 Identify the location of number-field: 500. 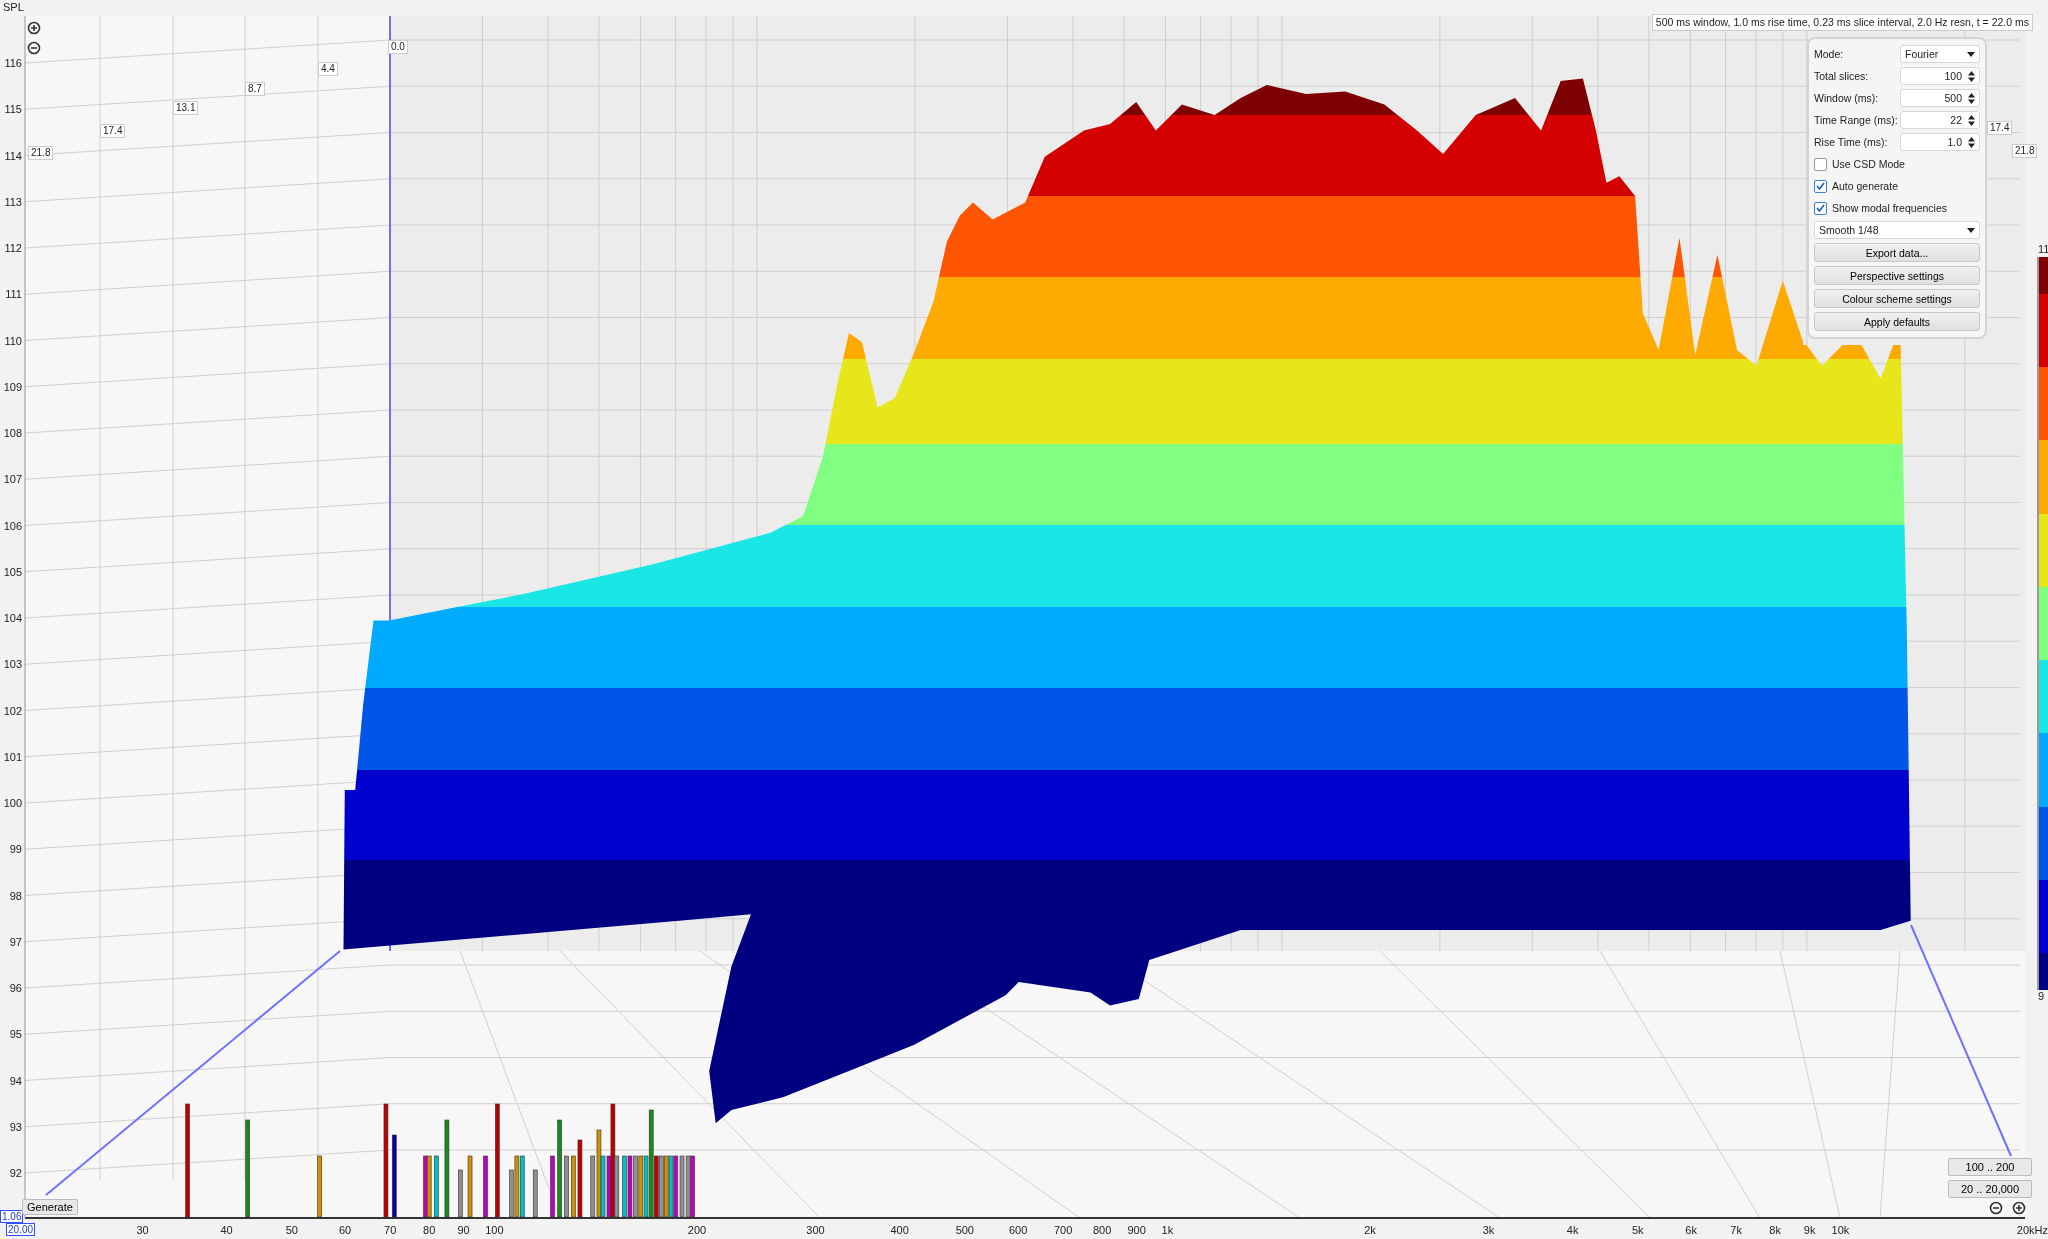
(1940, 98).